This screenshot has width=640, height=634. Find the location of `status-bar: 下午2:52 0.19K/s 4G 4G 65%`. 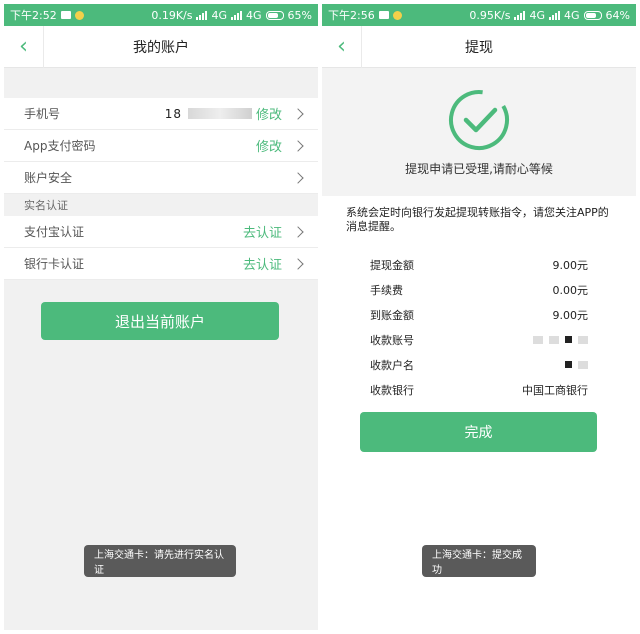

status-bar: 下午2:52 0.19K/s 4G 4G 65% is located at coordinates (161, 15).